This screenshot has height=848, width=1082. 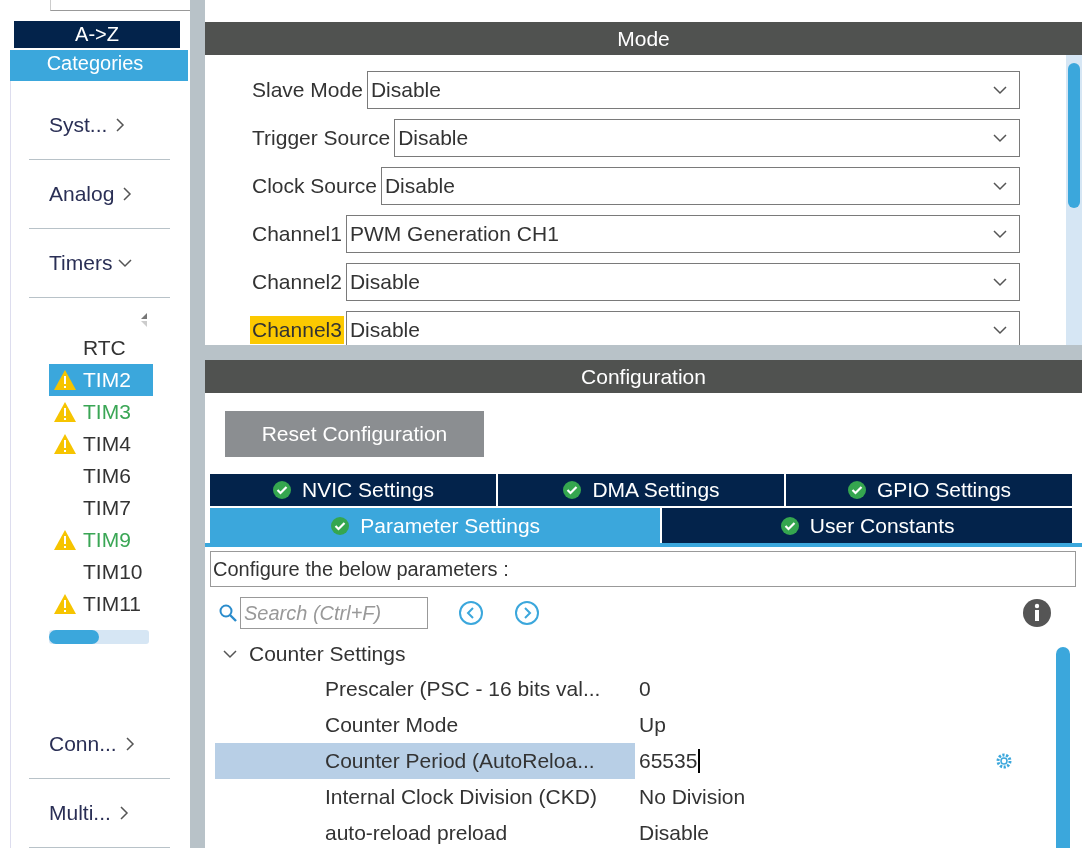 What do you see at coordinates (144, 320) in the screenshot?
I see `scroll-arrows-icon` at bounding box center [144, 320].